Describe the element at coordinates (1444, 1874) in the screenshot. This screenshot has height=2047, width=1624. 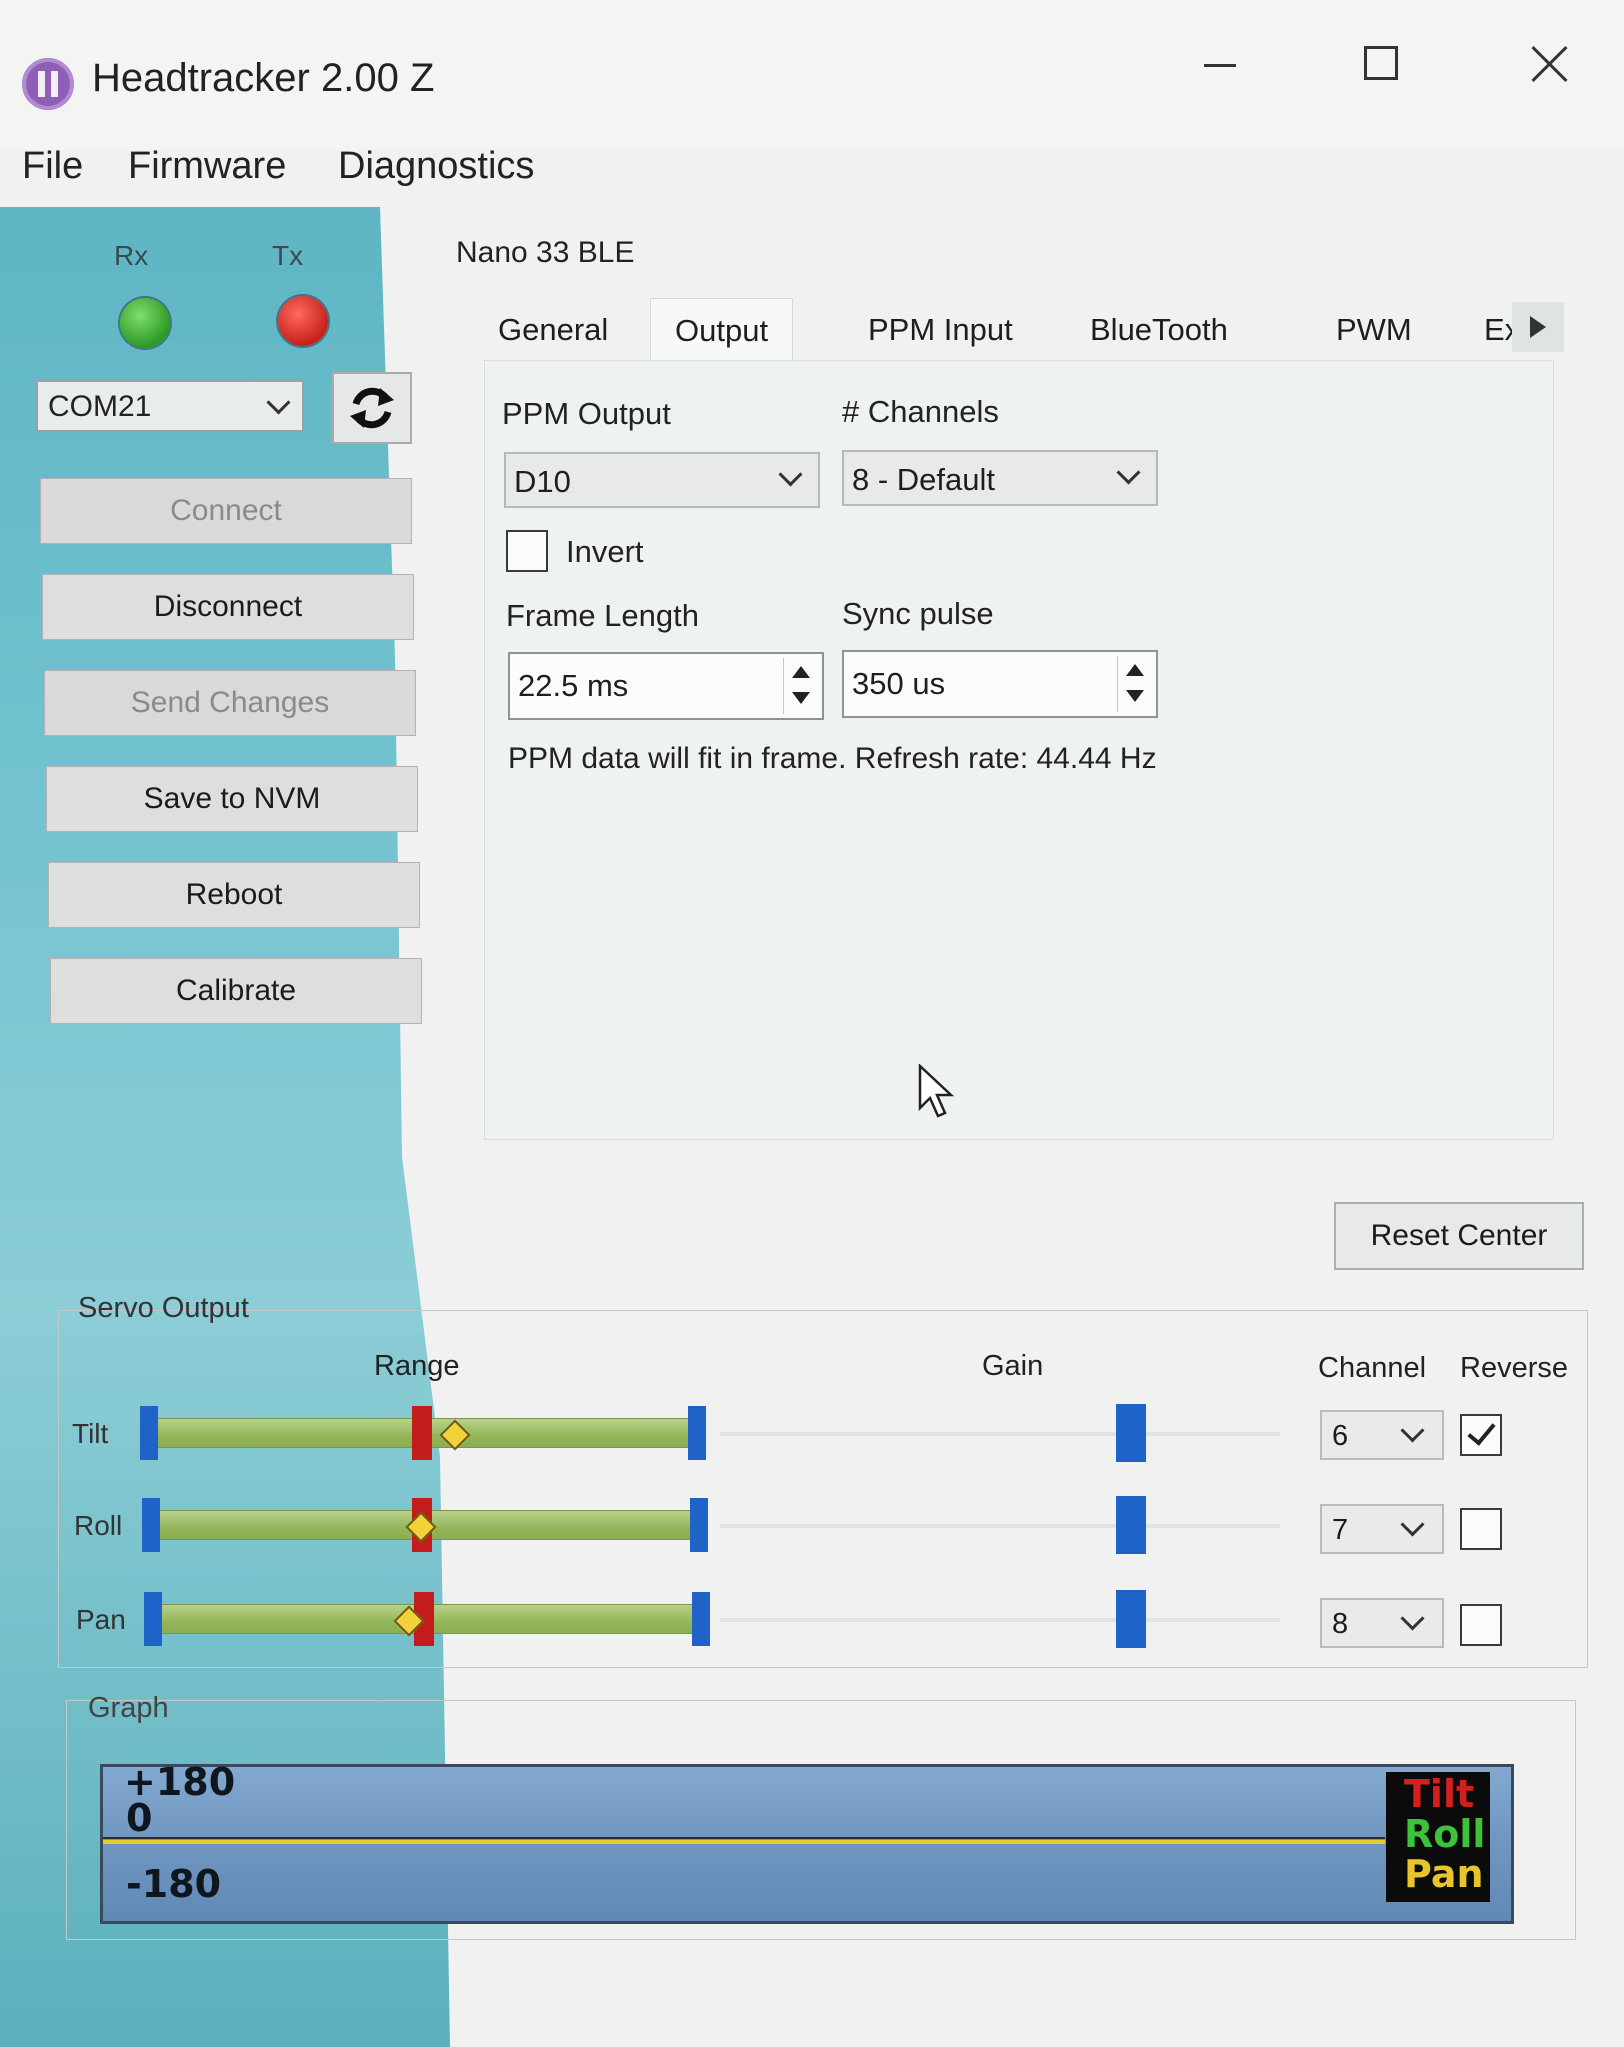
I see `legend-pan: Pan` at that location.